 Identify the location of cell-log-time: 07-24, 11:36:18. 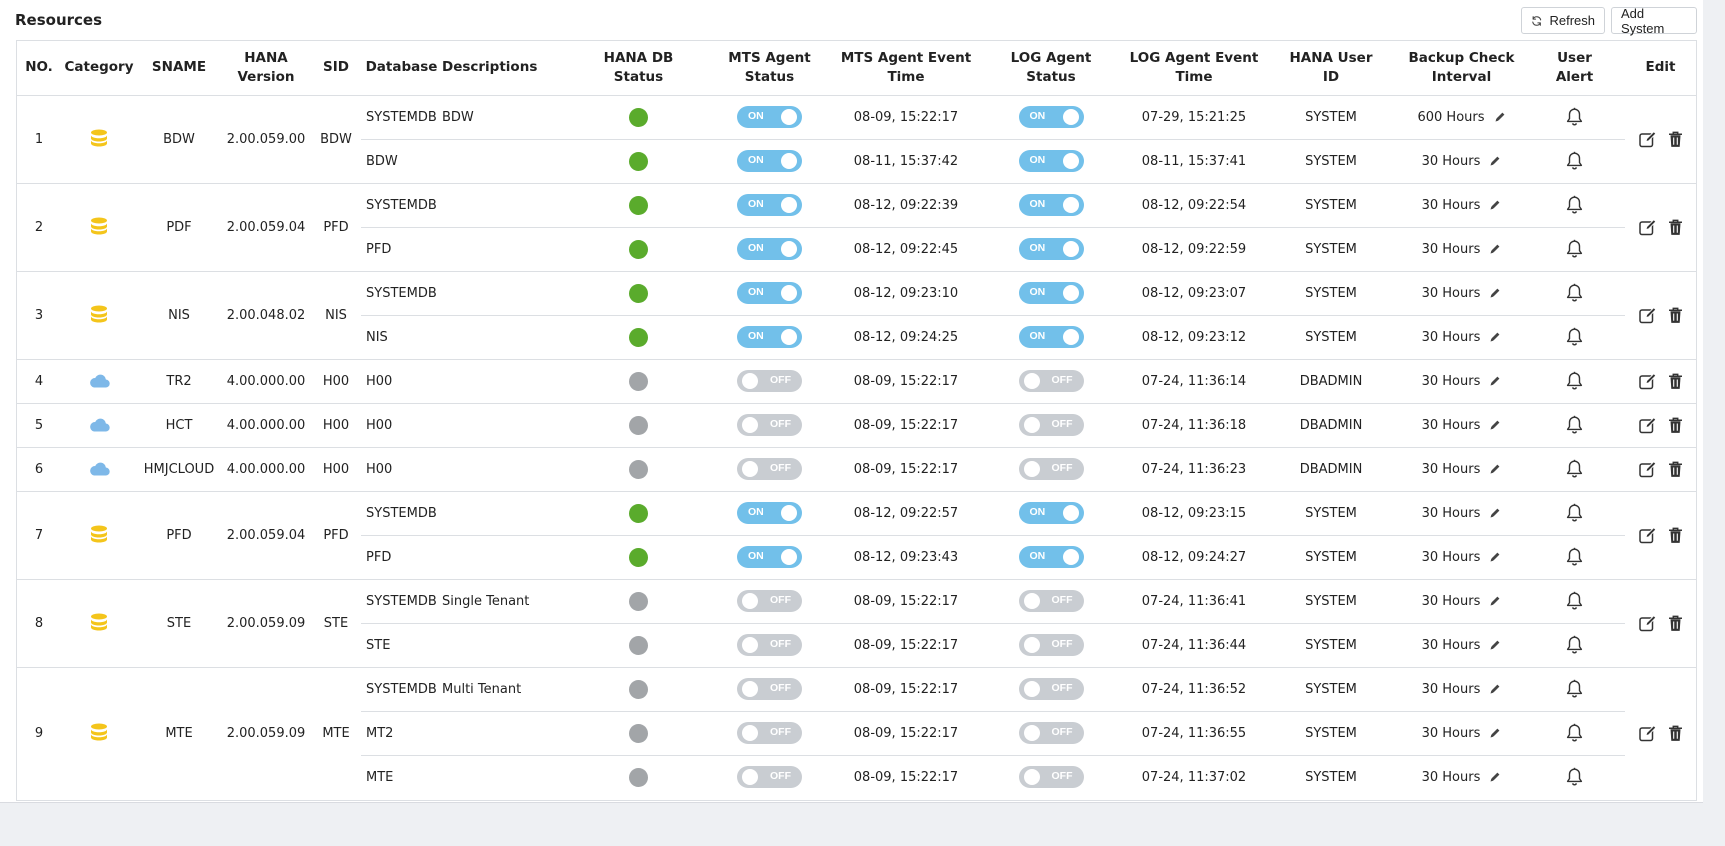
(1194, 424).